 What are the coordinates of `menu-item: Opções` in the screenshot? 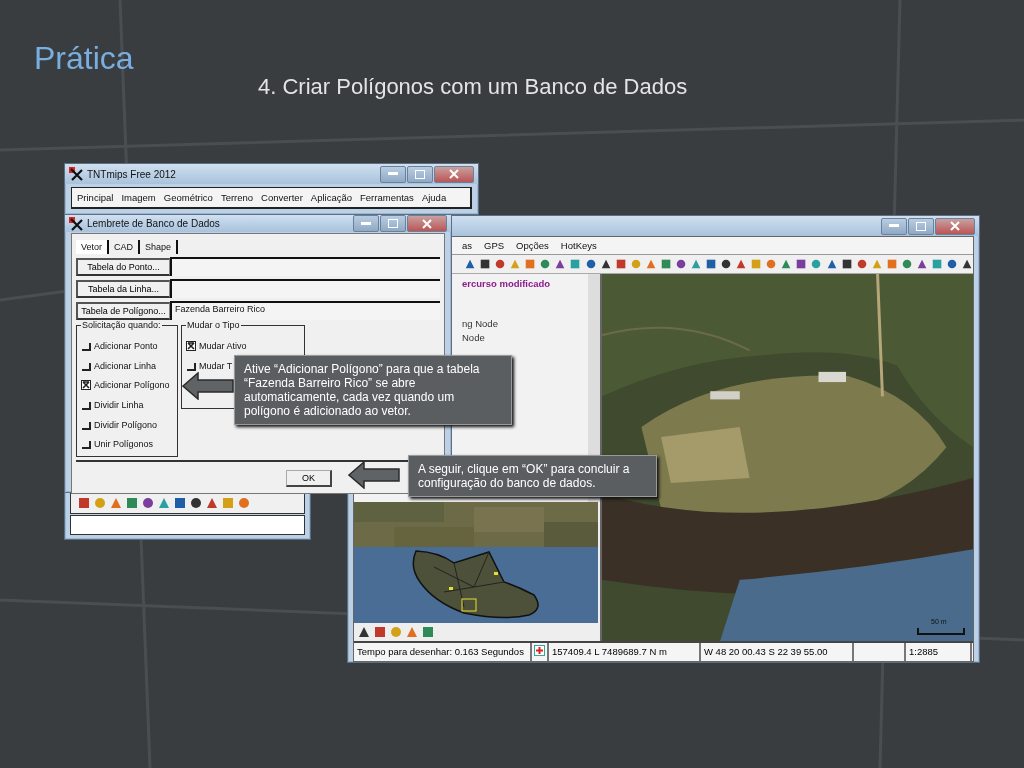 It's located at (532, 245).